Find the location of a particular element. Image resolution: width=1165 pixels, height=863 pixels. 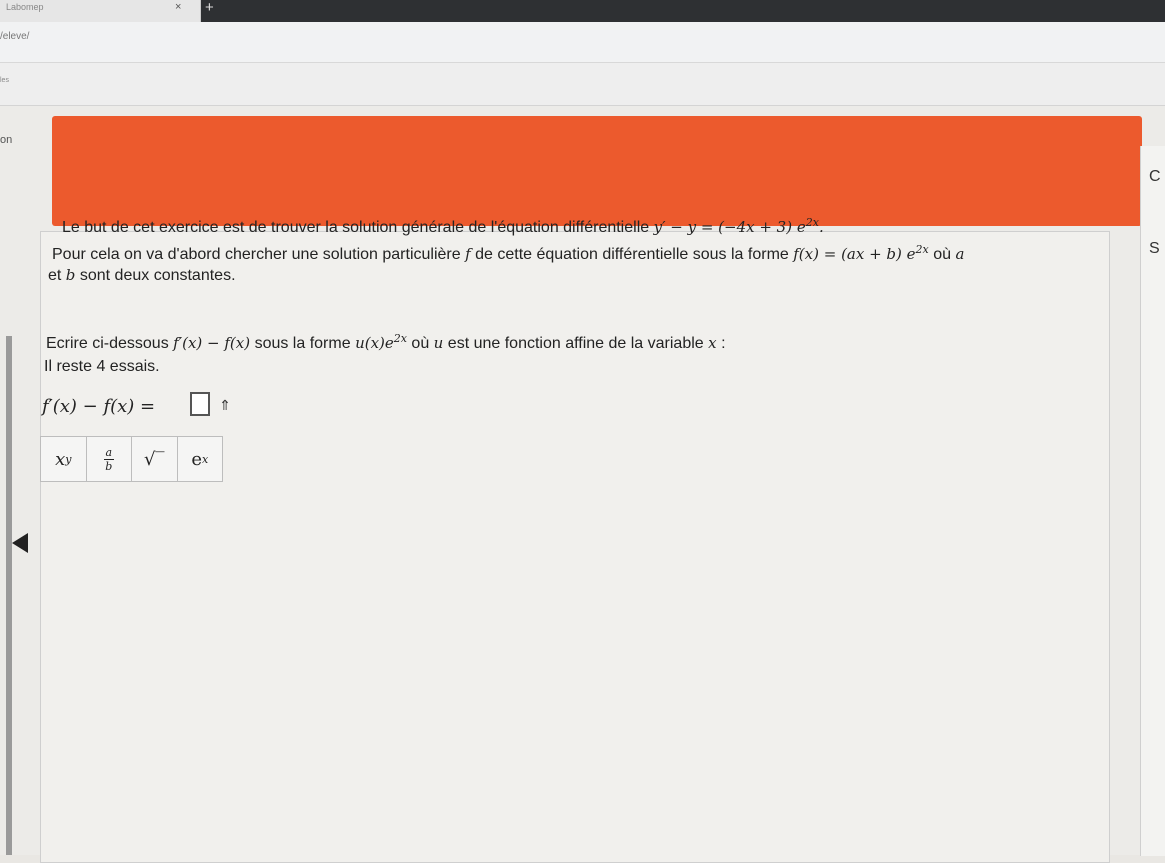

statement-text: sous la forme is located at coordinates (302, 343).